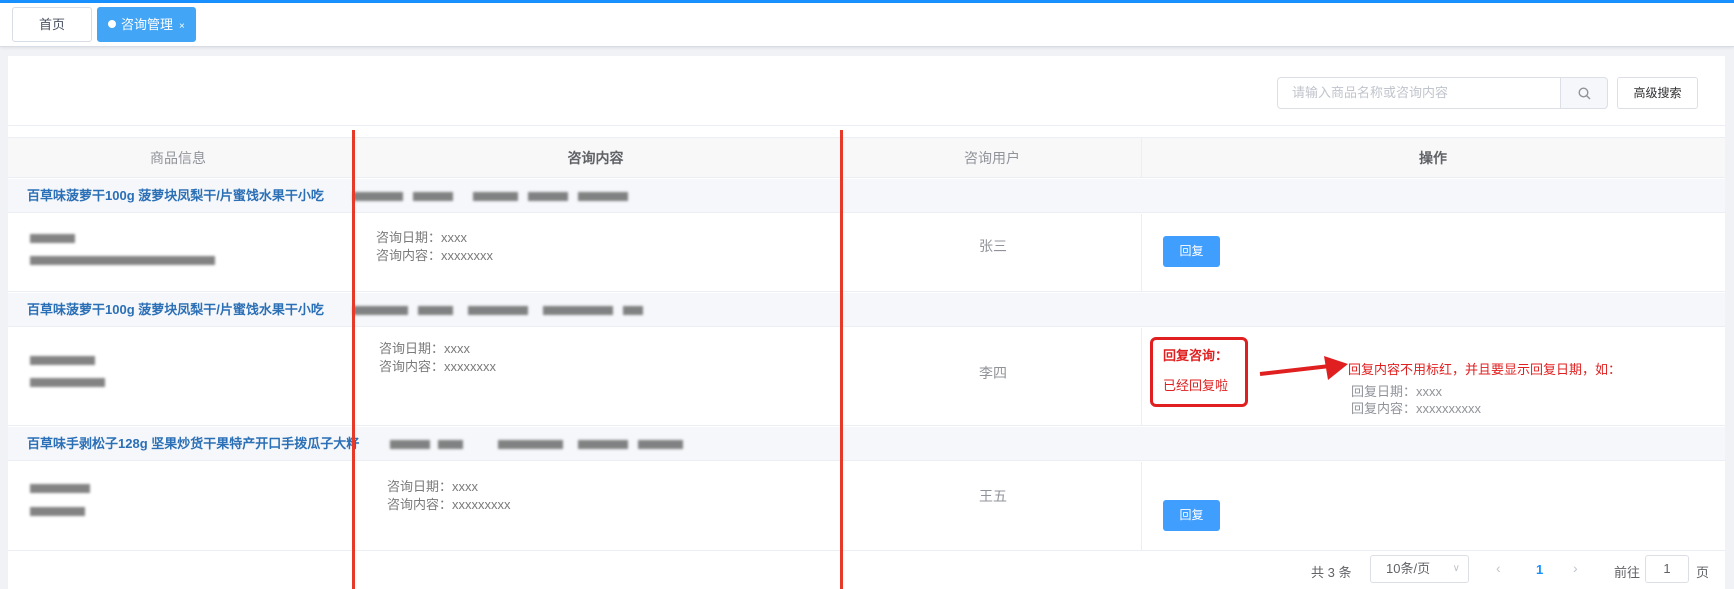 This screenshot has width=1734, height=589. I want to click on toolbar-divider, so click(866, 125).